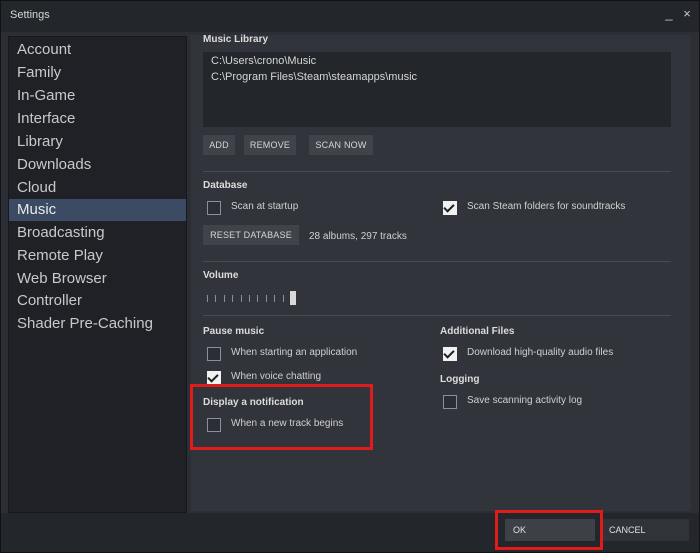 The image size is (700, 553). I want to click on hq-audio-checkbox, so click(450, 354).